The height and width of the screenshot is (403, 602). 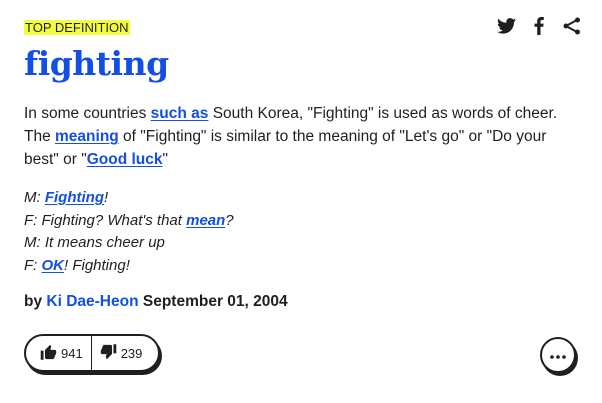 I want to click on example-link-mean: mean, so click(x=205, y=220).